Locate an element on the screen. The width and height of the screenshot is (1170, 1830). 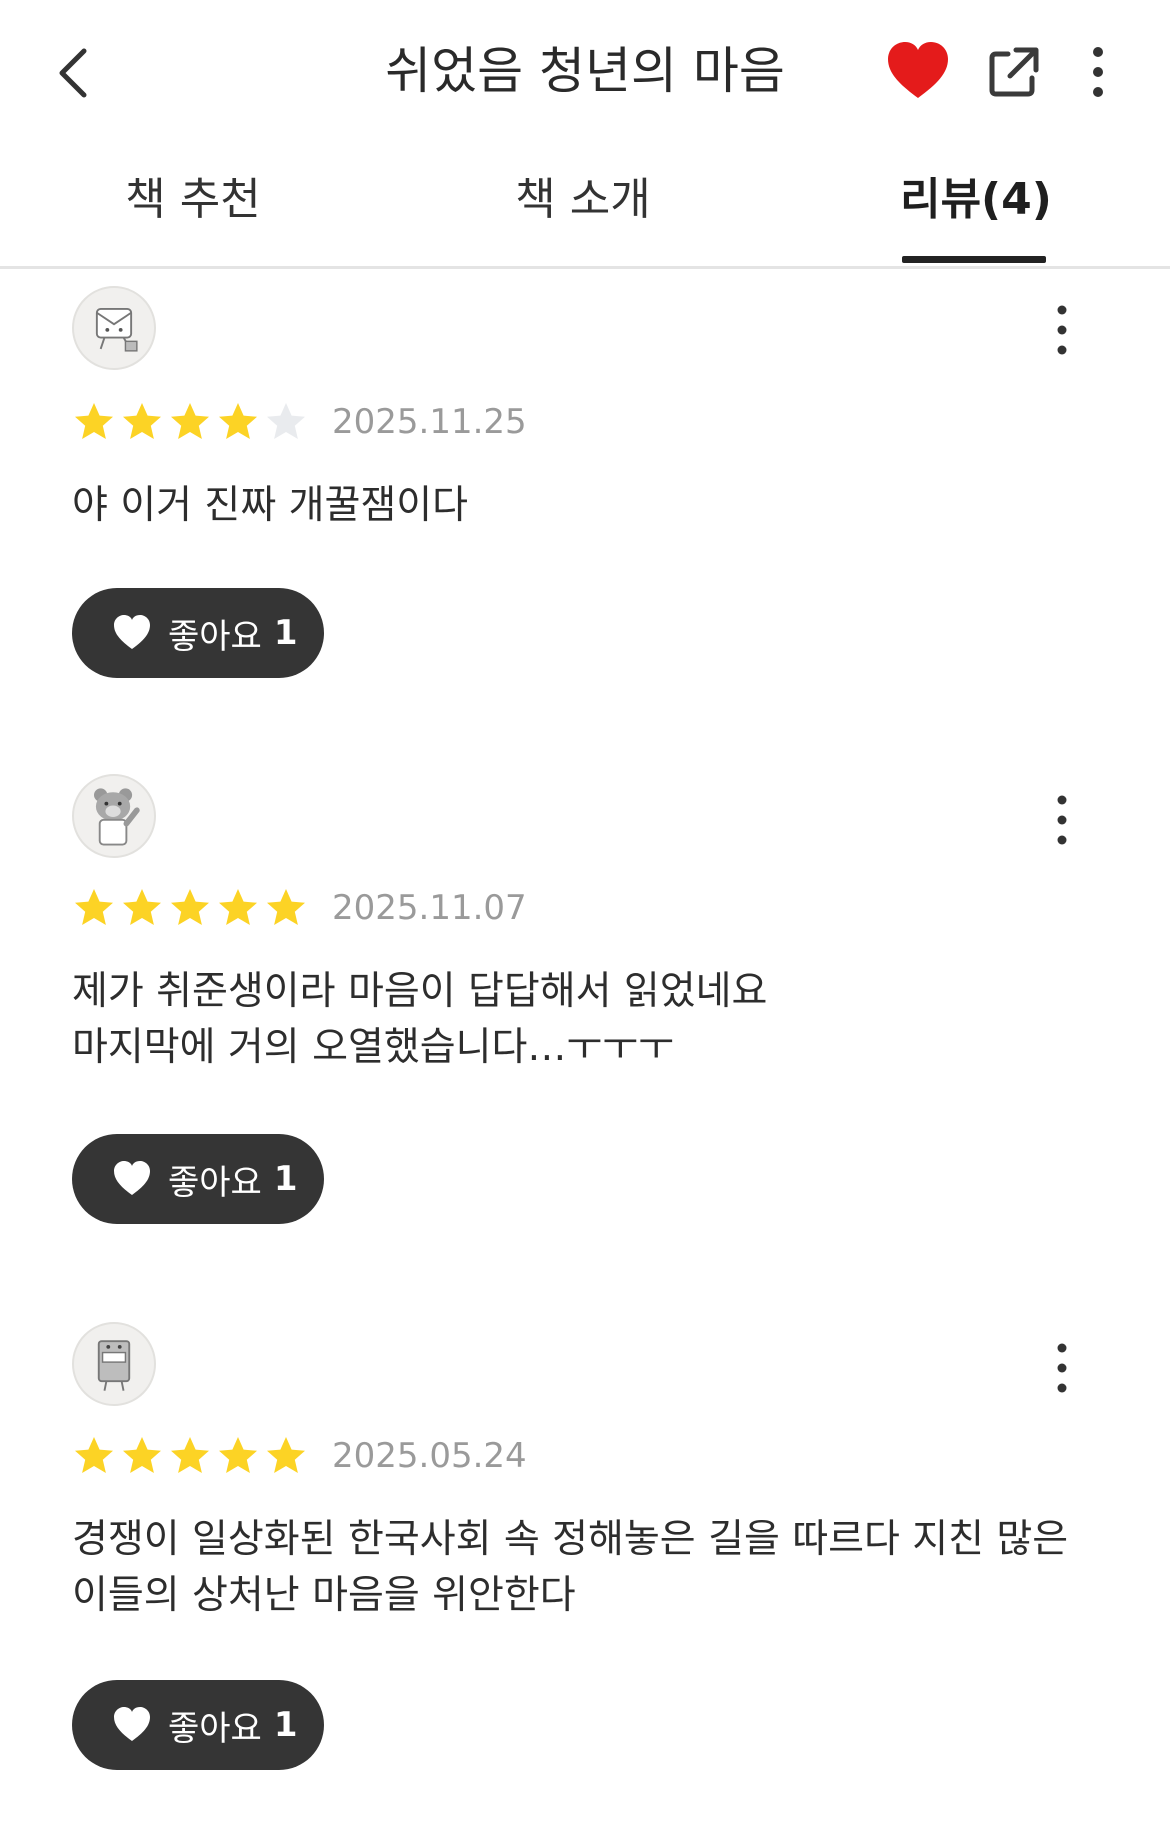
more-options-button is located at coordinates (1098, 72).